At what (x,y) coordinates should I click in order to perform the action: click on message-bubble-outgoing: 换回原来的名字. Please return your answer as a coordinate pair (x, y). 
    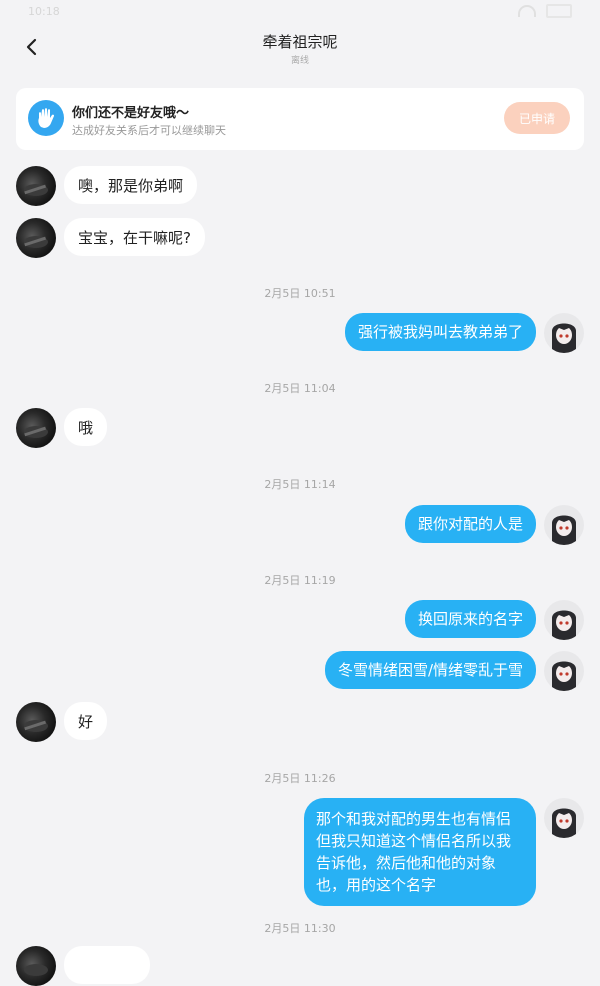
    Looking at the image, I should click on (470, 619).